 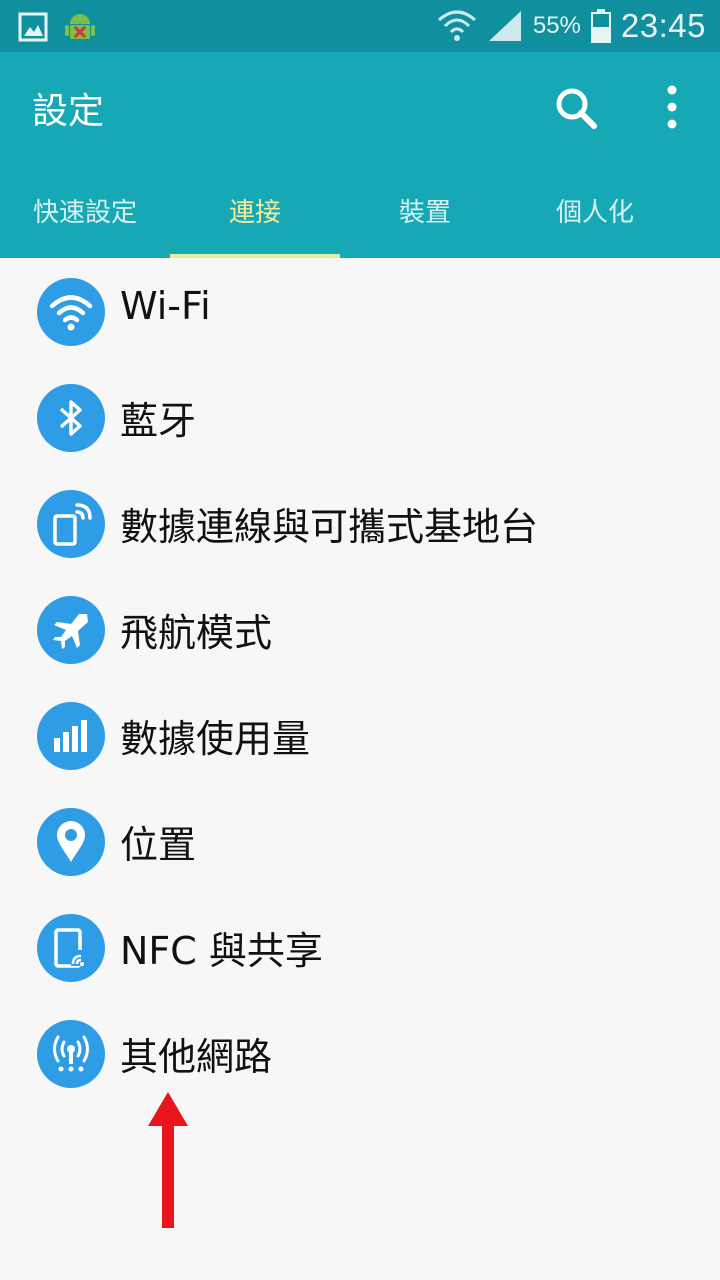 I want to click on tab-label: 快速設定, so click(x=84, y=212).